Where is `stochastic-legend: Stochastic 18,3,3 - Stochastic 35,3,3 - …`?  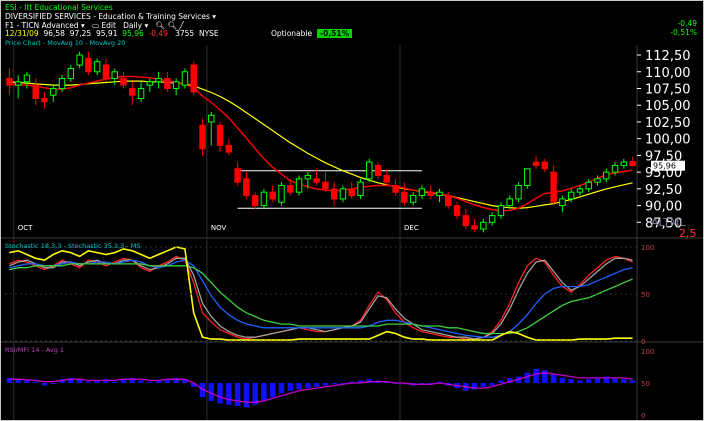 stochastic-legend: Stochastic 18,3,3 - Stochastic 35,3,3 - … is located at coordinates (73, 246).